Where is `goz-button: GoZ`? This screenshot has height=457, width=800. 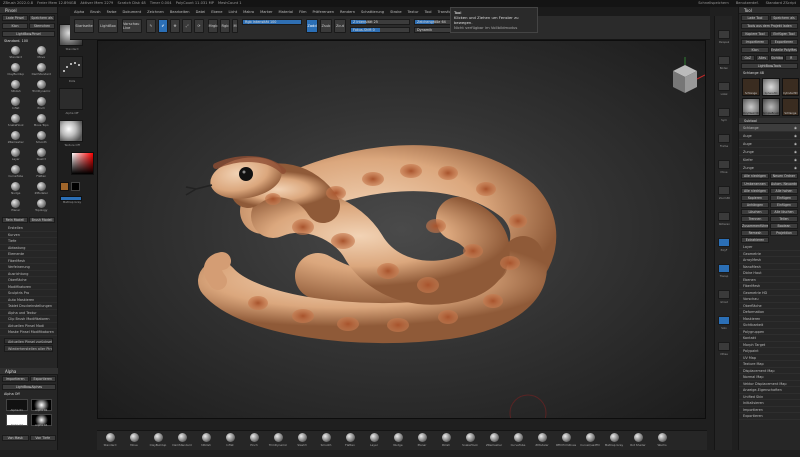 goz-button: GoZ is located at coordinates (748, 58).